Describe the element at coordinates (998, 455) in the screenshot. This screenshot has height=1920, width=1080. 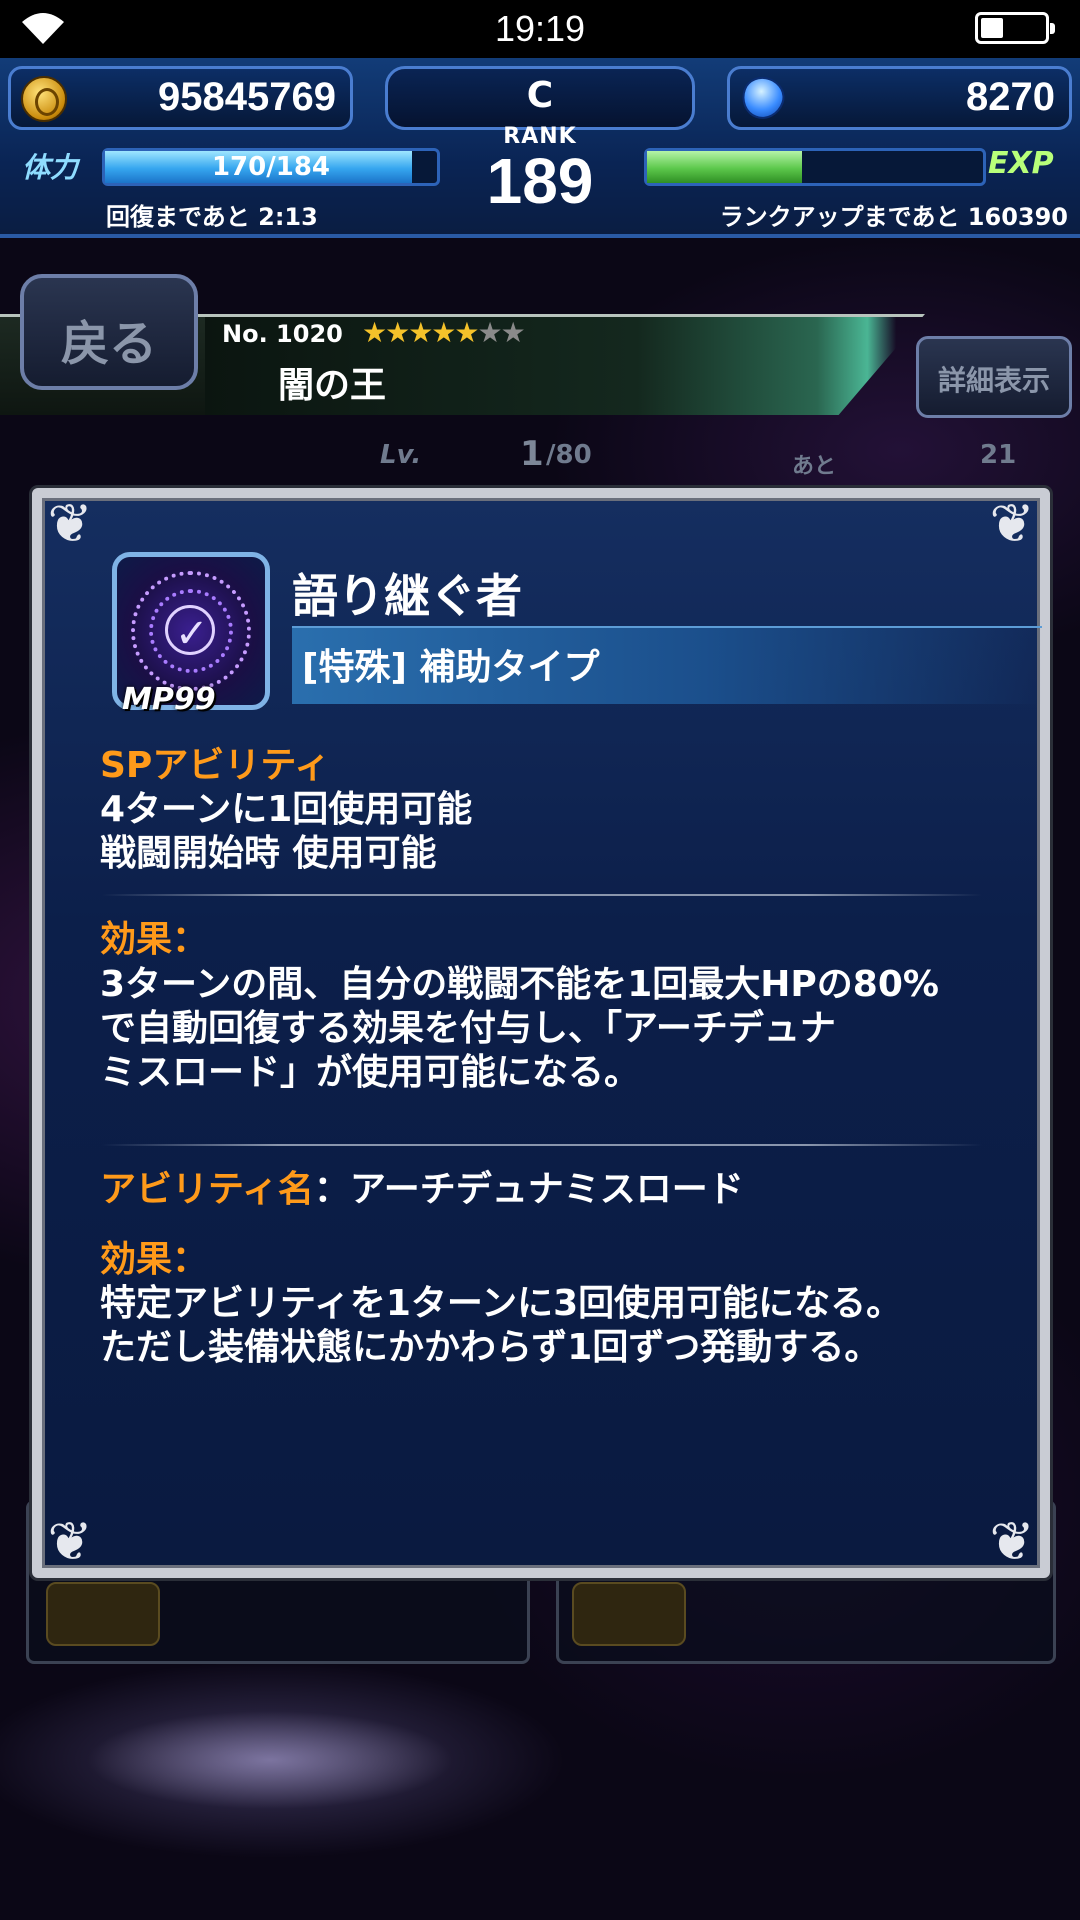
I see `remaining-value: 21` at that location.